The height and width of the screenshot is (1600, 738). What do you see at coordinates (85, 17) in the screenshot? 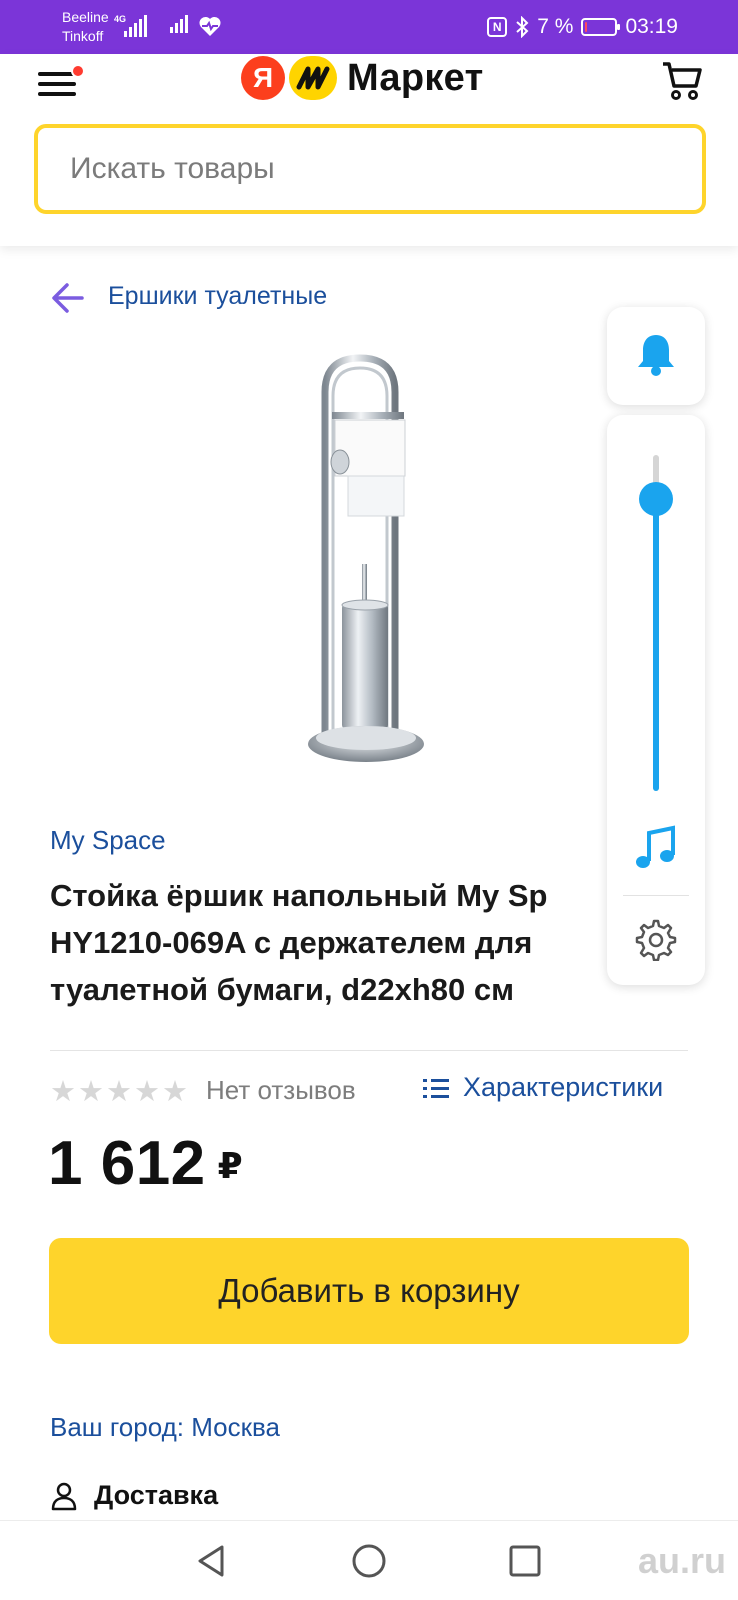
I see `carrier-1: Beeline` at bounding box center [85, 17].